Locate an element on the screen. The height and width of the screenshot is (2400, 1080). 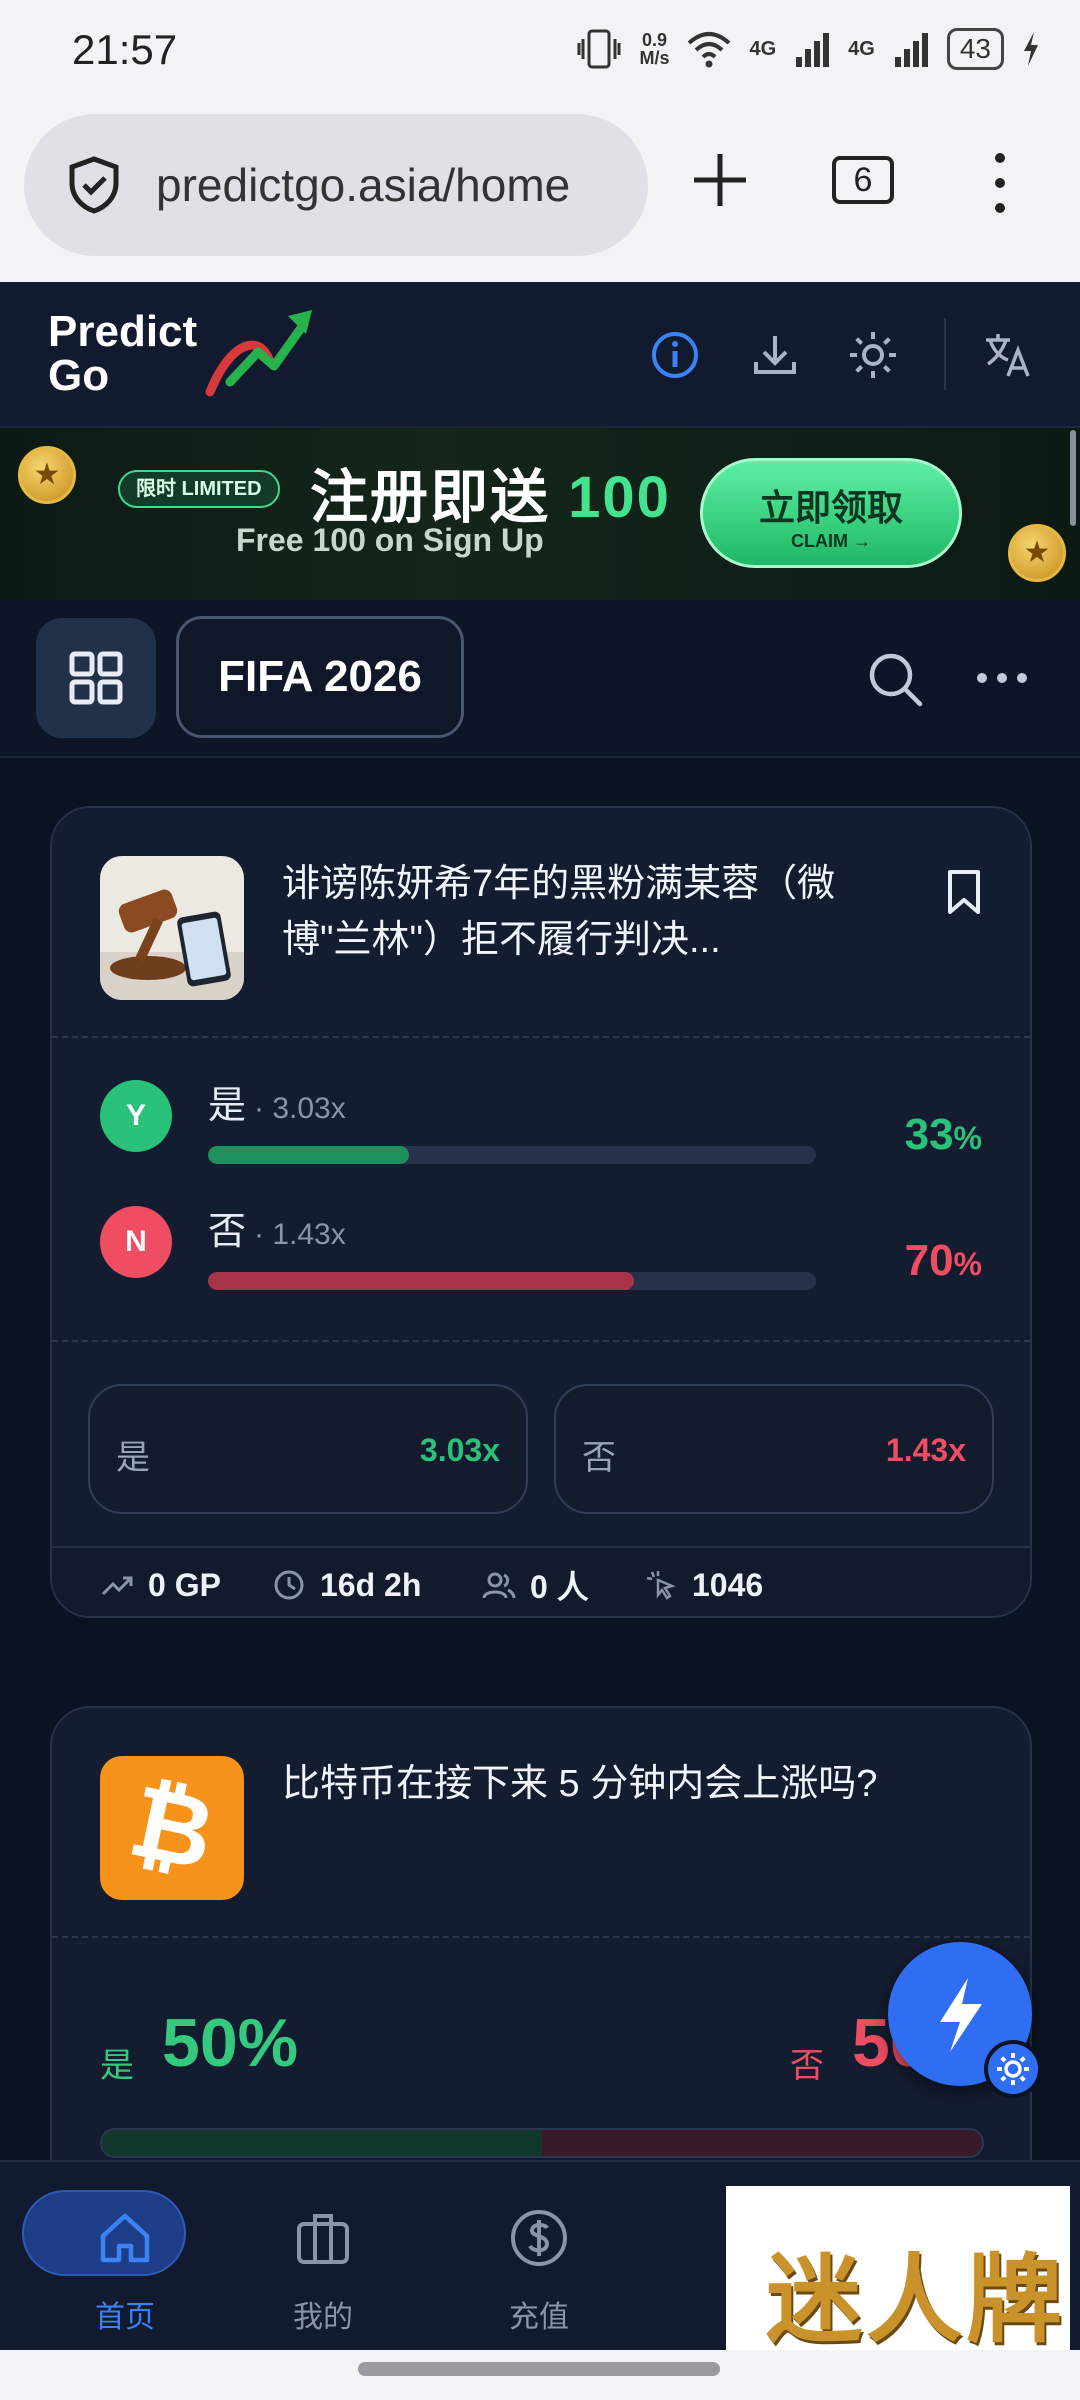
sun-icon is located at coordinates (873, 355).